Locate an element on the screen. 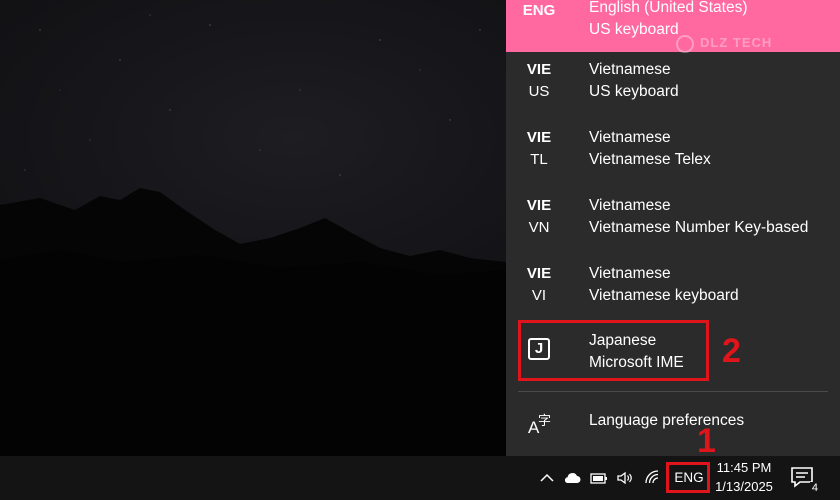 The width and height of the screenshot is (840, 500). keyboard-layout-name: US keyboard is located at coordinates (634, 91).